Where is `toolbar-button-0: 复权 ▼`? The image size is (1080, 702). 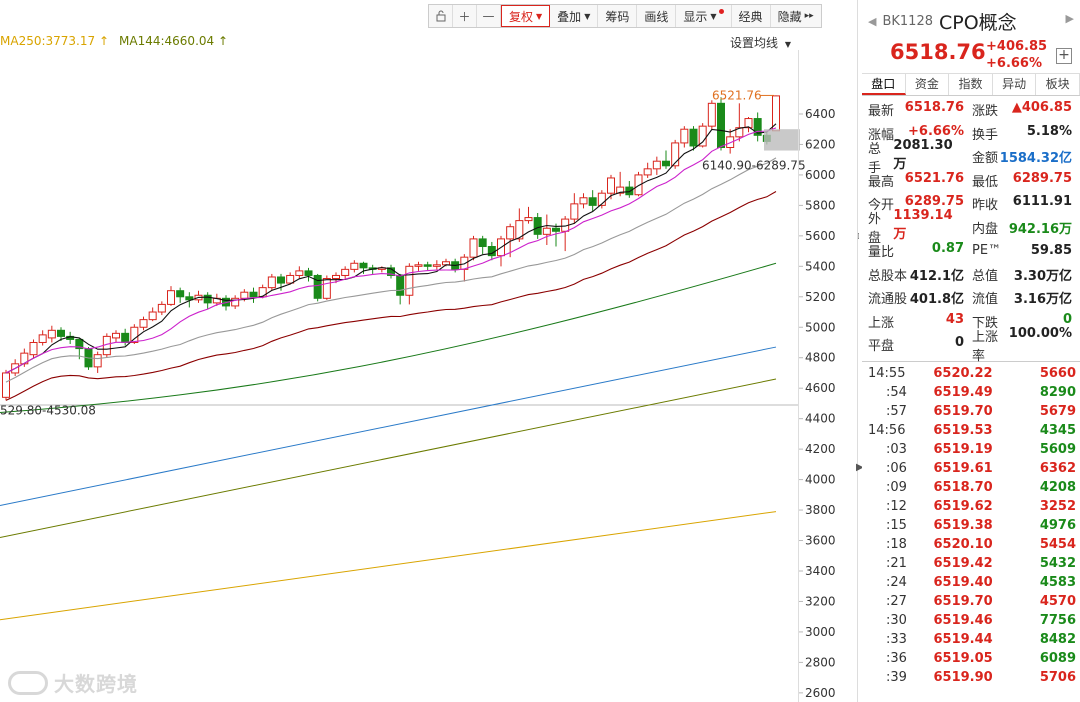
toolbar-button-0: 复权 ▼ is located at coordinates (526, 16).